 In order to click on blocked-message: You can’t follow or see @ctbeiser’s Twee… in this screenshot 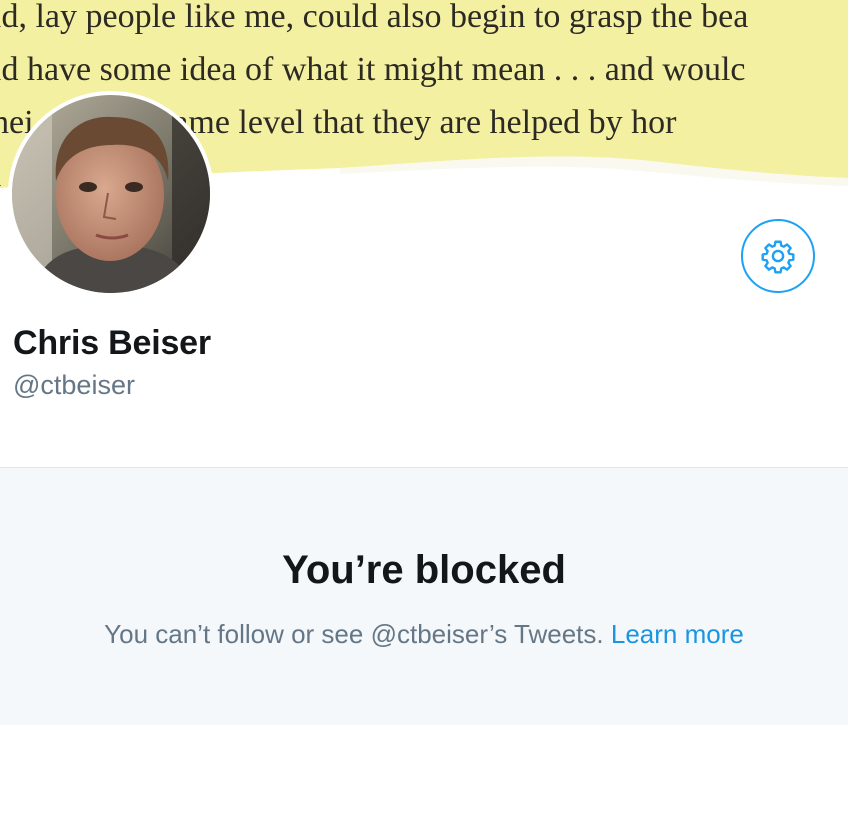, I will do `click(357, 634)`.